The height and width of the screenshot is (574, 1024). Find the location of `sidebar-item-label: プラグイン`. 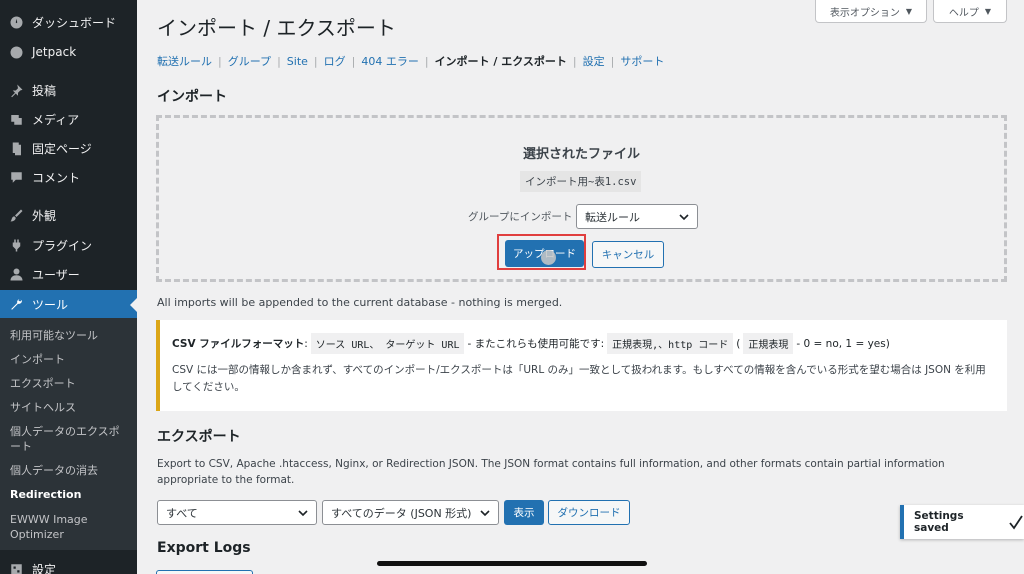

sidebar-item-label: プラグイン is located at coordinates (62, 245).